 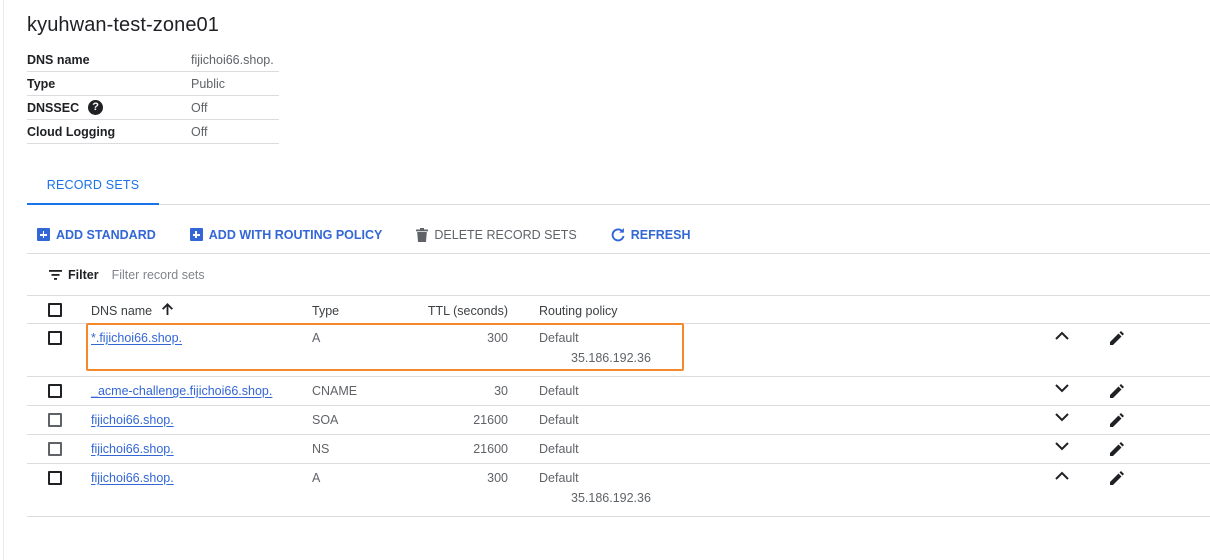 What do you see at coordinates (505, 234) in the screenshot?
I see `delete-label: DELETE RECORD SETS` at bounding box center [505, 234].